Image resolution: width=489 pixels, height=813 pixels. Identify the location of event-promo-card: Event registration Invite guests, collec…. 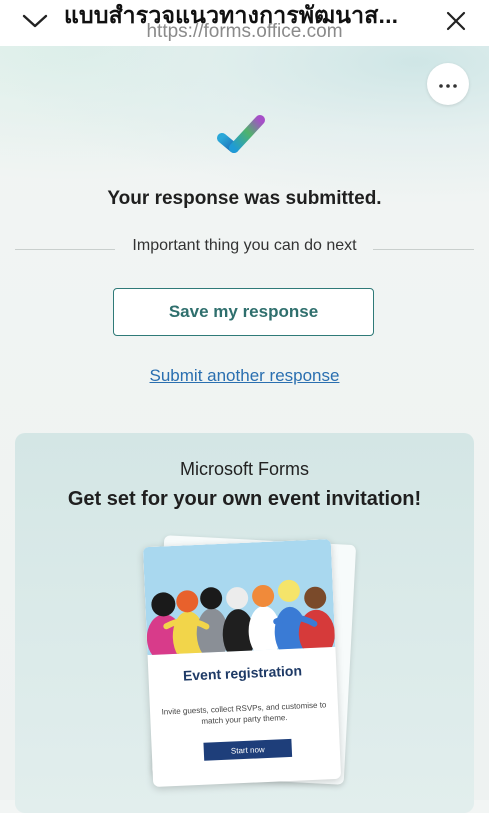
(242, 663).